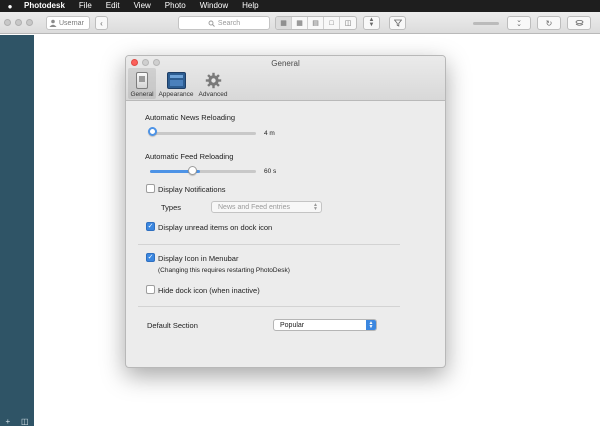 This screenshot has width=600, height=426. Describe the element at coordinates (209, 290) in the screenshot. I see `hide-dock-label: Hide dock icon (when inactive)` at that location.